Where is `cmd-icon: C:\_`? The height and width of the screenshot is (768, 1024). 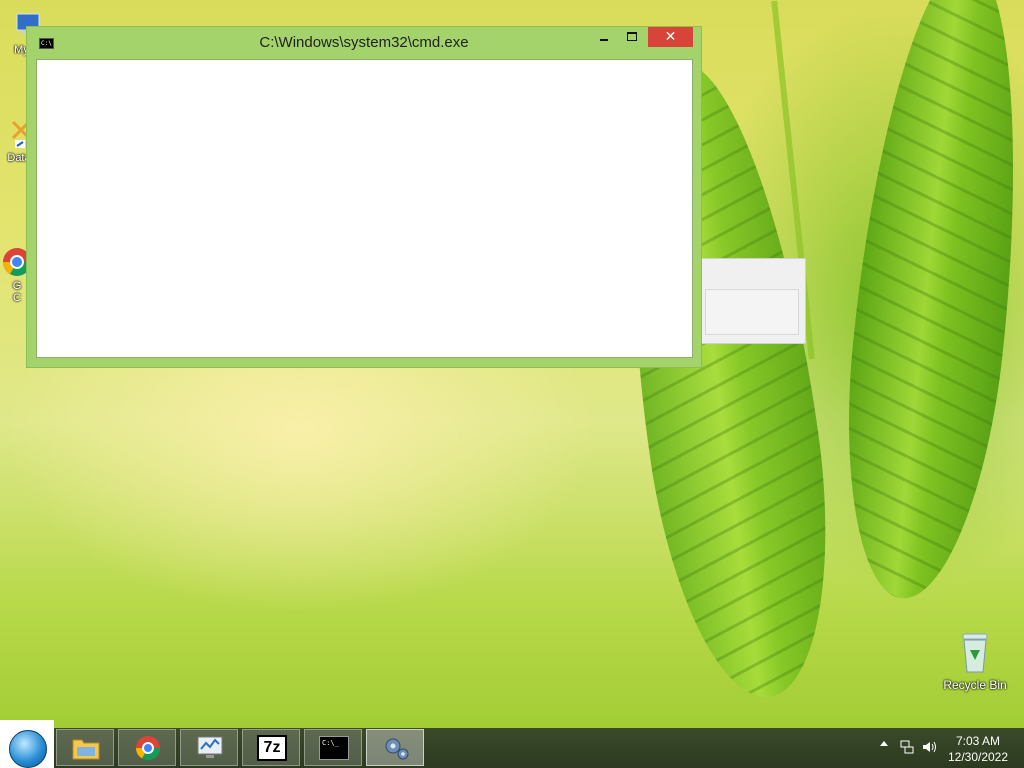
cmd-icon: C:\_ is located at coordinates (334, 748).